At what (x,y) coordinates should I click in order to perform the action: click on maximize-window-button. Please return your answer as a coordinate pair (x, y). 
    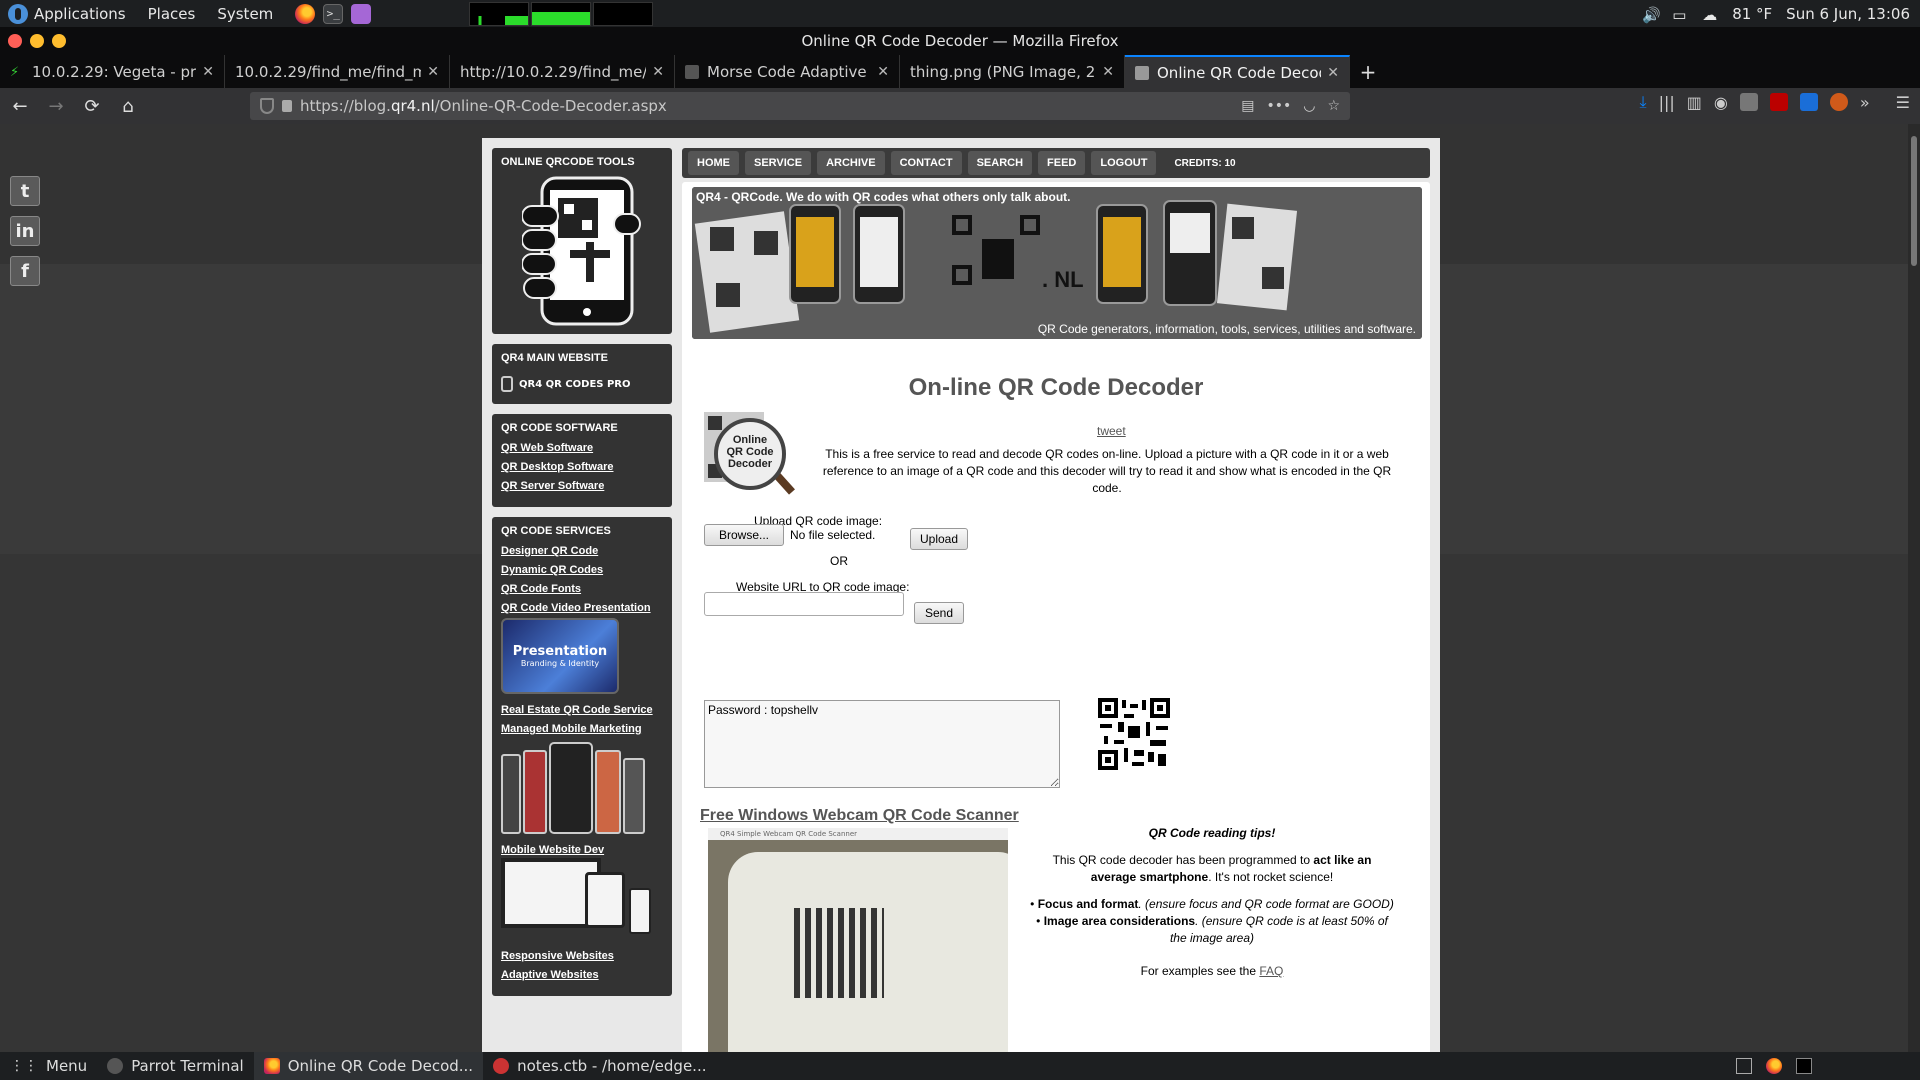
    Looking at the image, I should click on (59, 41).